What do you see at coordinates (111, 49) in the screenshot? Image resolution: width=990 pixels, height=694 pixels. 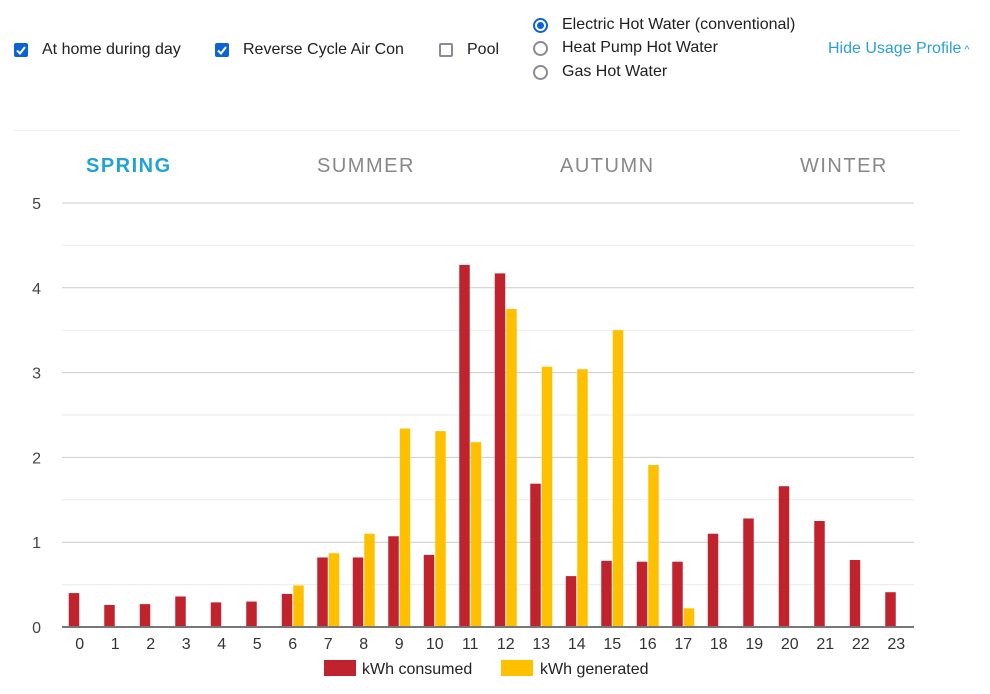 I see `checkbox-label: At home during day` at bounding box center [111, 49].